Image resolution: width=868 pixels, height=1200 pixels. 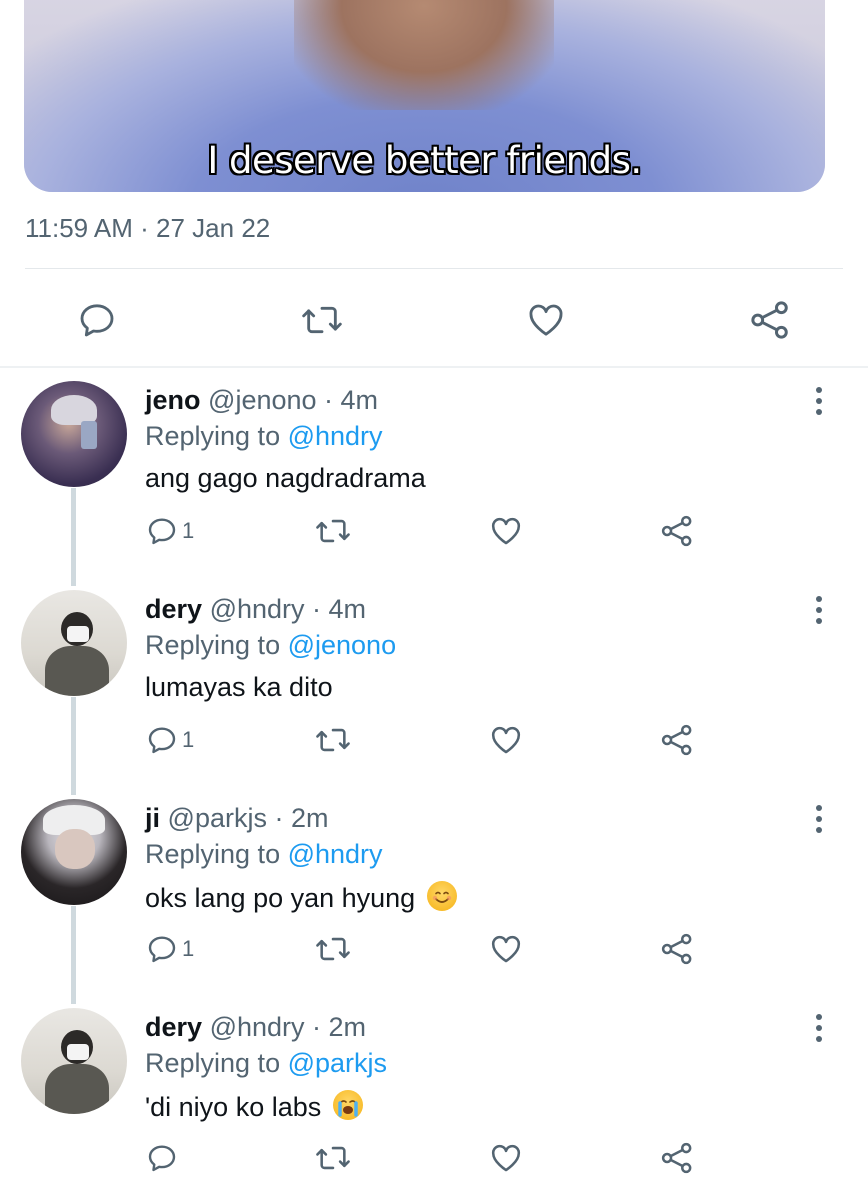 I want to click on handle-and-time: @jenono · 4m, so click(x=293, y=400).